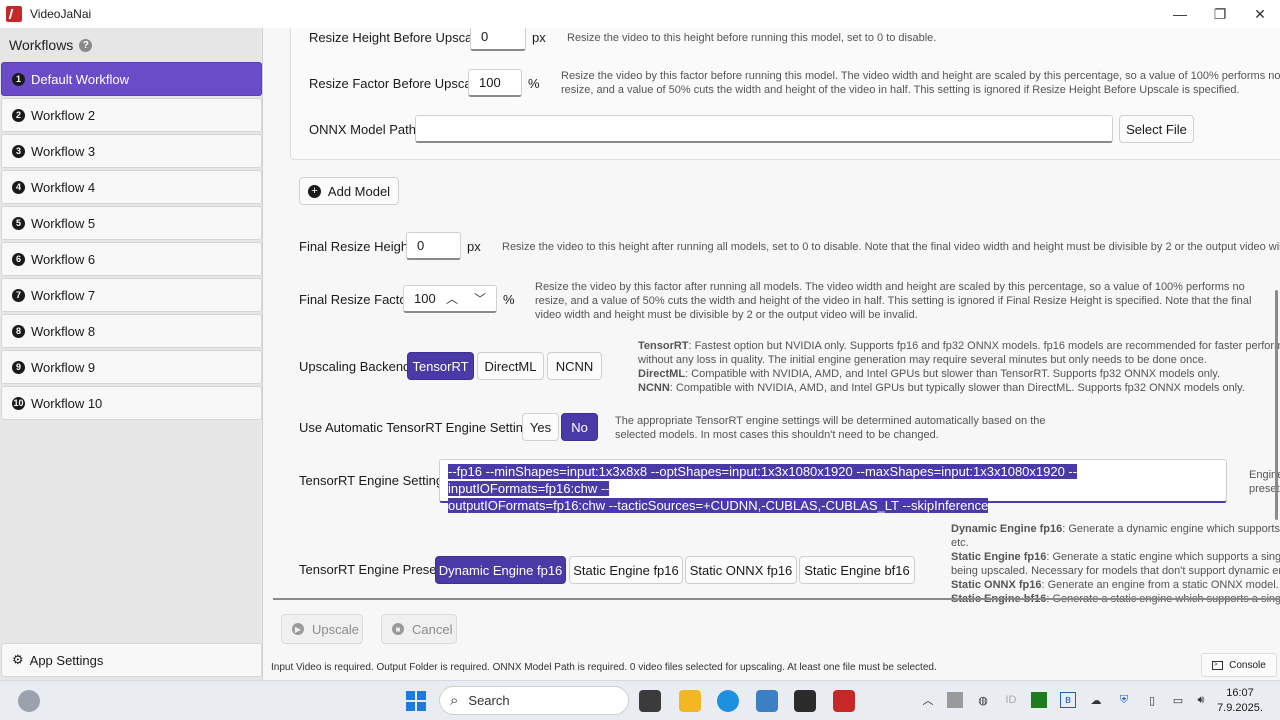  I want to click on gear-icon: ⚙, so click(18, 659).